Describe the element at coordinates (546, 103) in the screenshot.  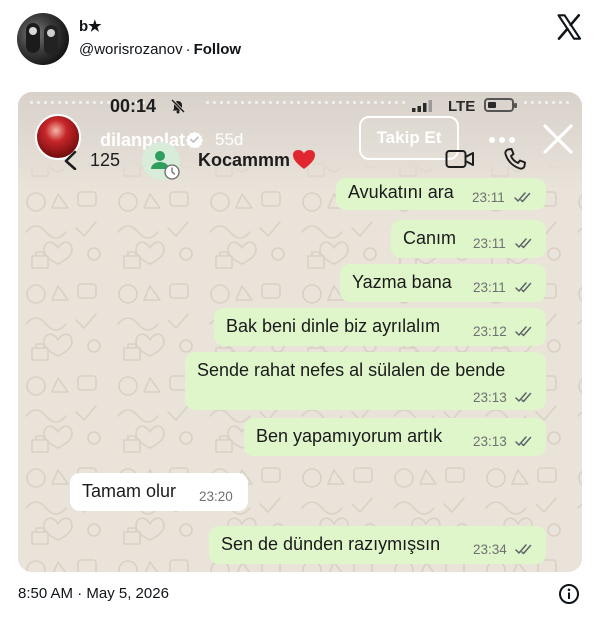
I see `progress-dots-right` at that location.